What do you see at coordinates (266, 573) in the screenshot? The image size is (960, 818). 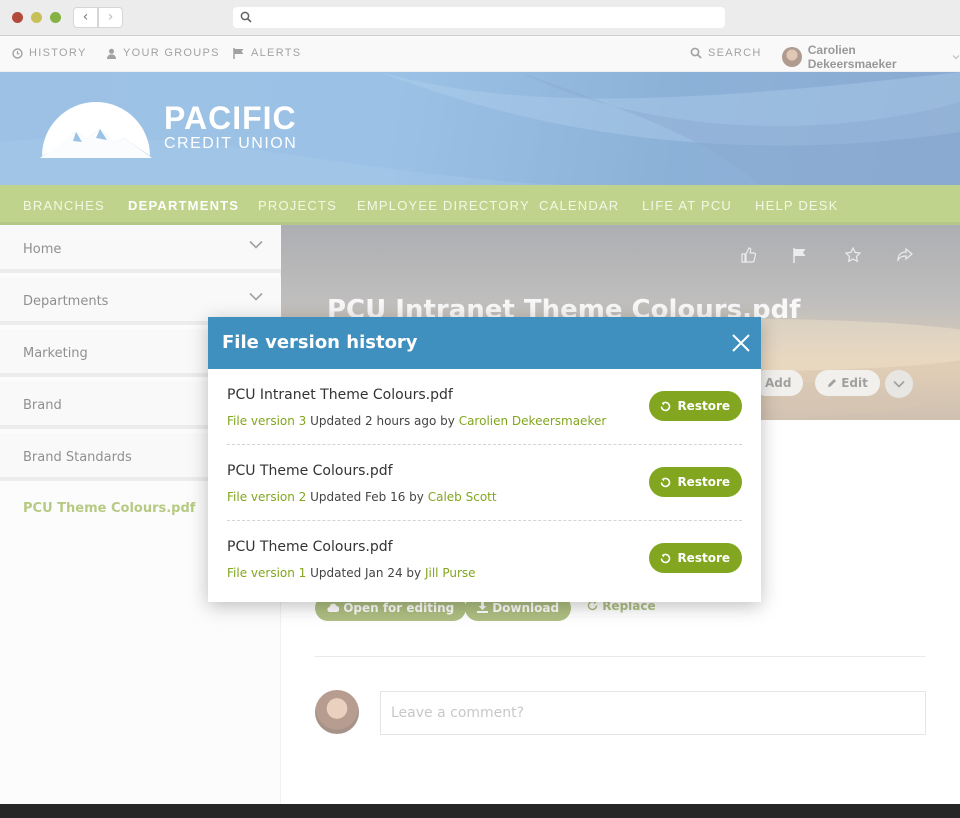 I see `version-link: File version 1` at bounding box center [266, 573].